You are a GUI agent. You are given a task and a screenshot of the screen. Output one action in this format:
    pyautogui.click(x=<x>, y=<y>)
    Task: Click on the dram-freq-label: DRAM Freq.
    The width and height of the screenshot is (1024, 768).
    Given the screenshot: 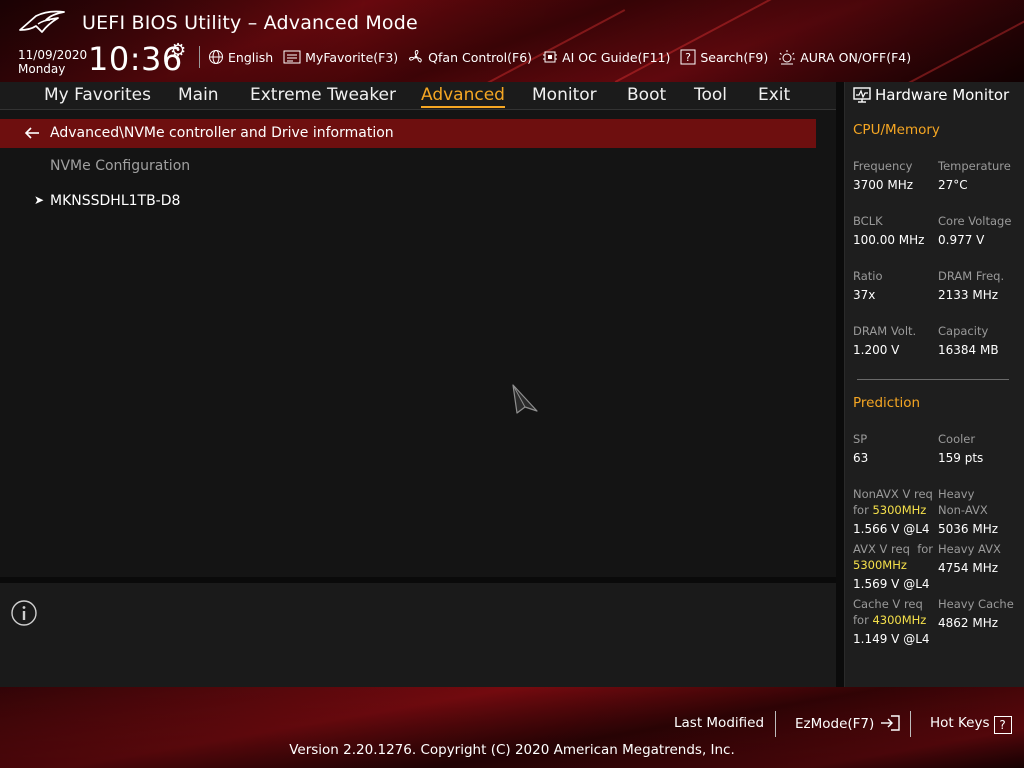 What is the action you would take?
    pyautogui.click(x=971, y=276)
    